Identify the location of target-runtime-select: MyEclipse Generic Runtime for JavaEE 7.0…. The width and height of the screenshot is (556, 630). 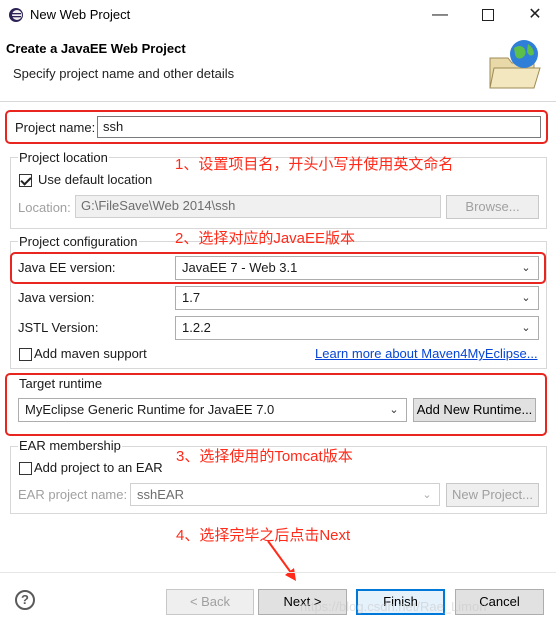
(212, 410).